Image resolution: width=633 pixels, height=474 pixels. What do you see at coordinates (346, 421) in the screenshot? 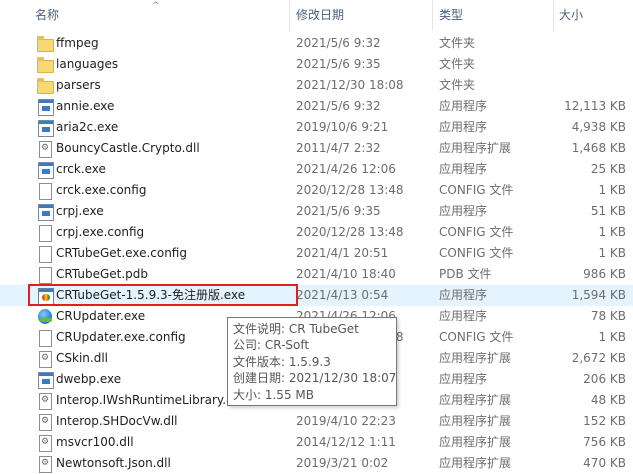
I see `file-date: 2019/4/10 22:23` at bounding box center [346, 421].